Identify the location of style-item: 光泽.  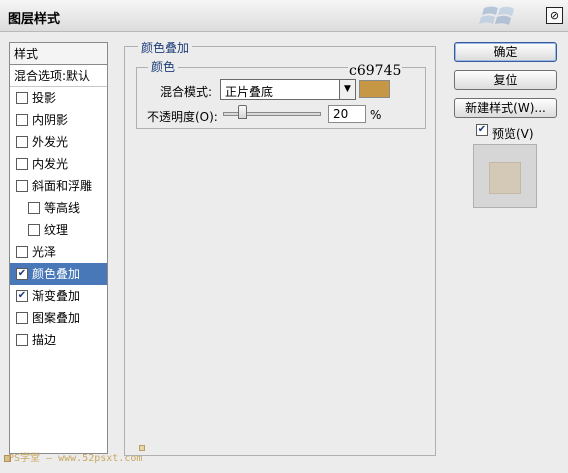
(58, 252).